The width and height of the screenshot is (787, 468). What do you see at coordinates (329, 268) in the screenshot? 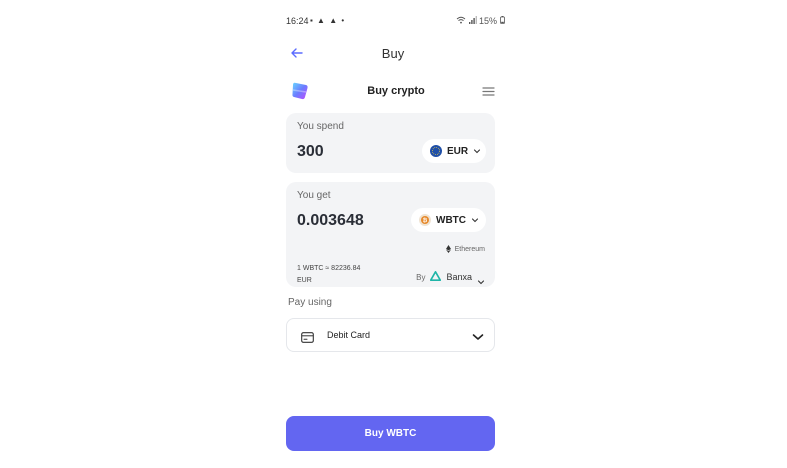
I see `rate-line-1: 1 WBTC ≈ 82236.84` at bounding box center [329, 268].